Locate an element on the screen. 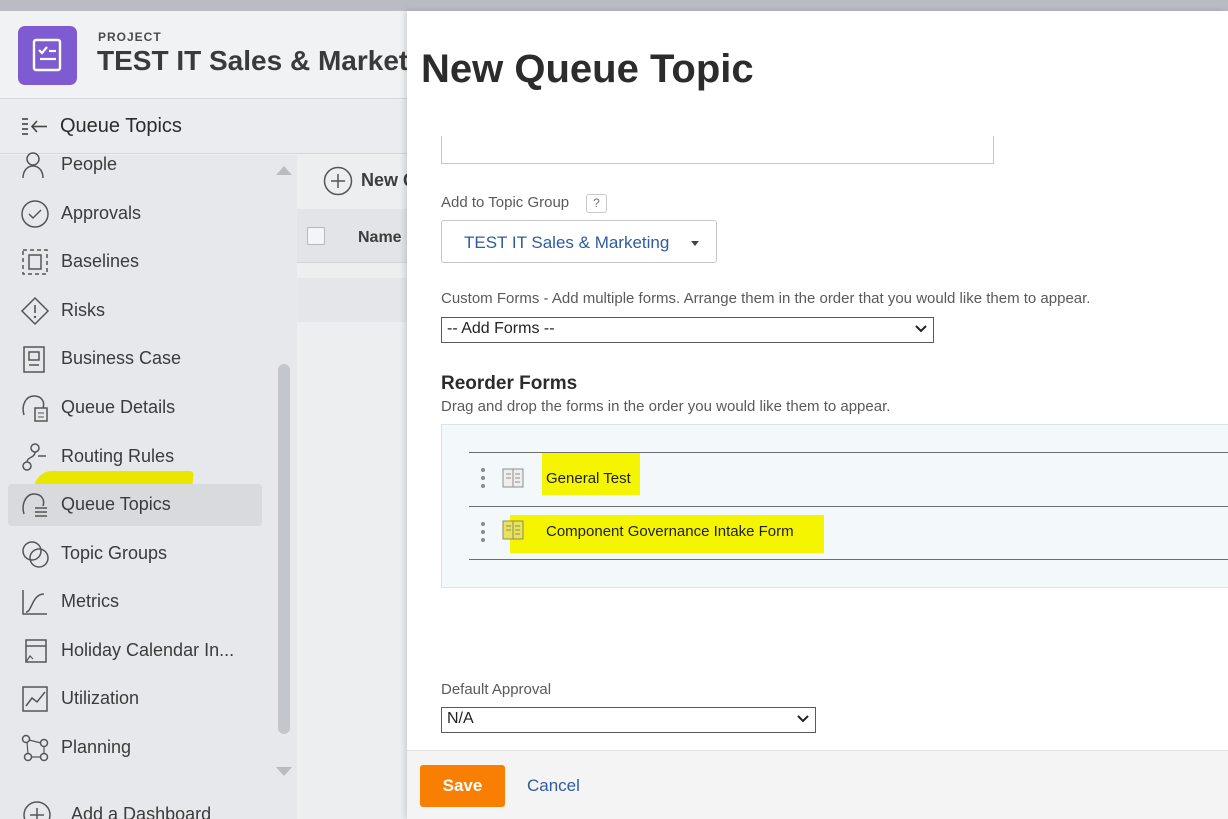 This screenshot has height=819, width=1228. topic-group-value: TEST IT Sales & Marketing is located at coordinates (567, 242).